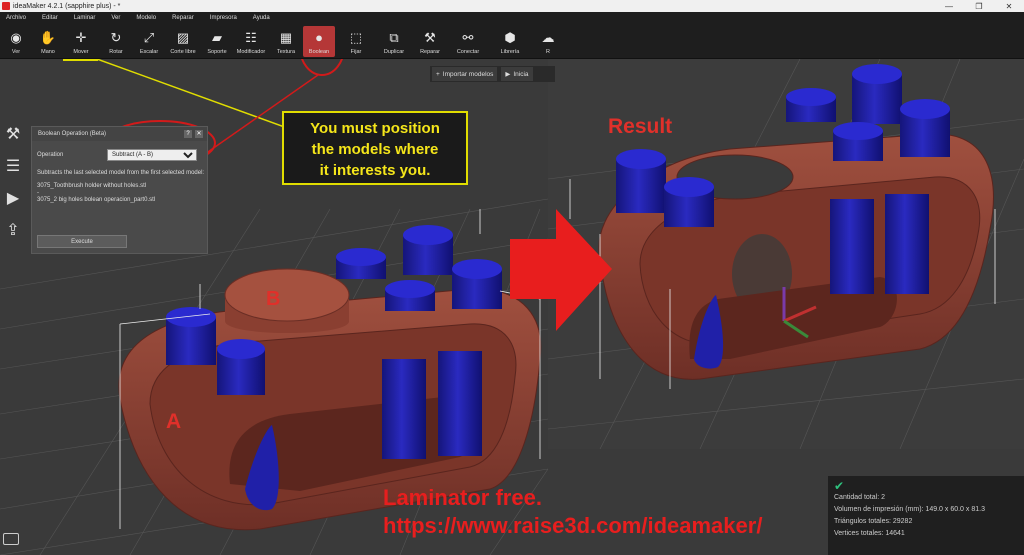  I want to click on footer-line-1: Laminator free., so click(462, 497).